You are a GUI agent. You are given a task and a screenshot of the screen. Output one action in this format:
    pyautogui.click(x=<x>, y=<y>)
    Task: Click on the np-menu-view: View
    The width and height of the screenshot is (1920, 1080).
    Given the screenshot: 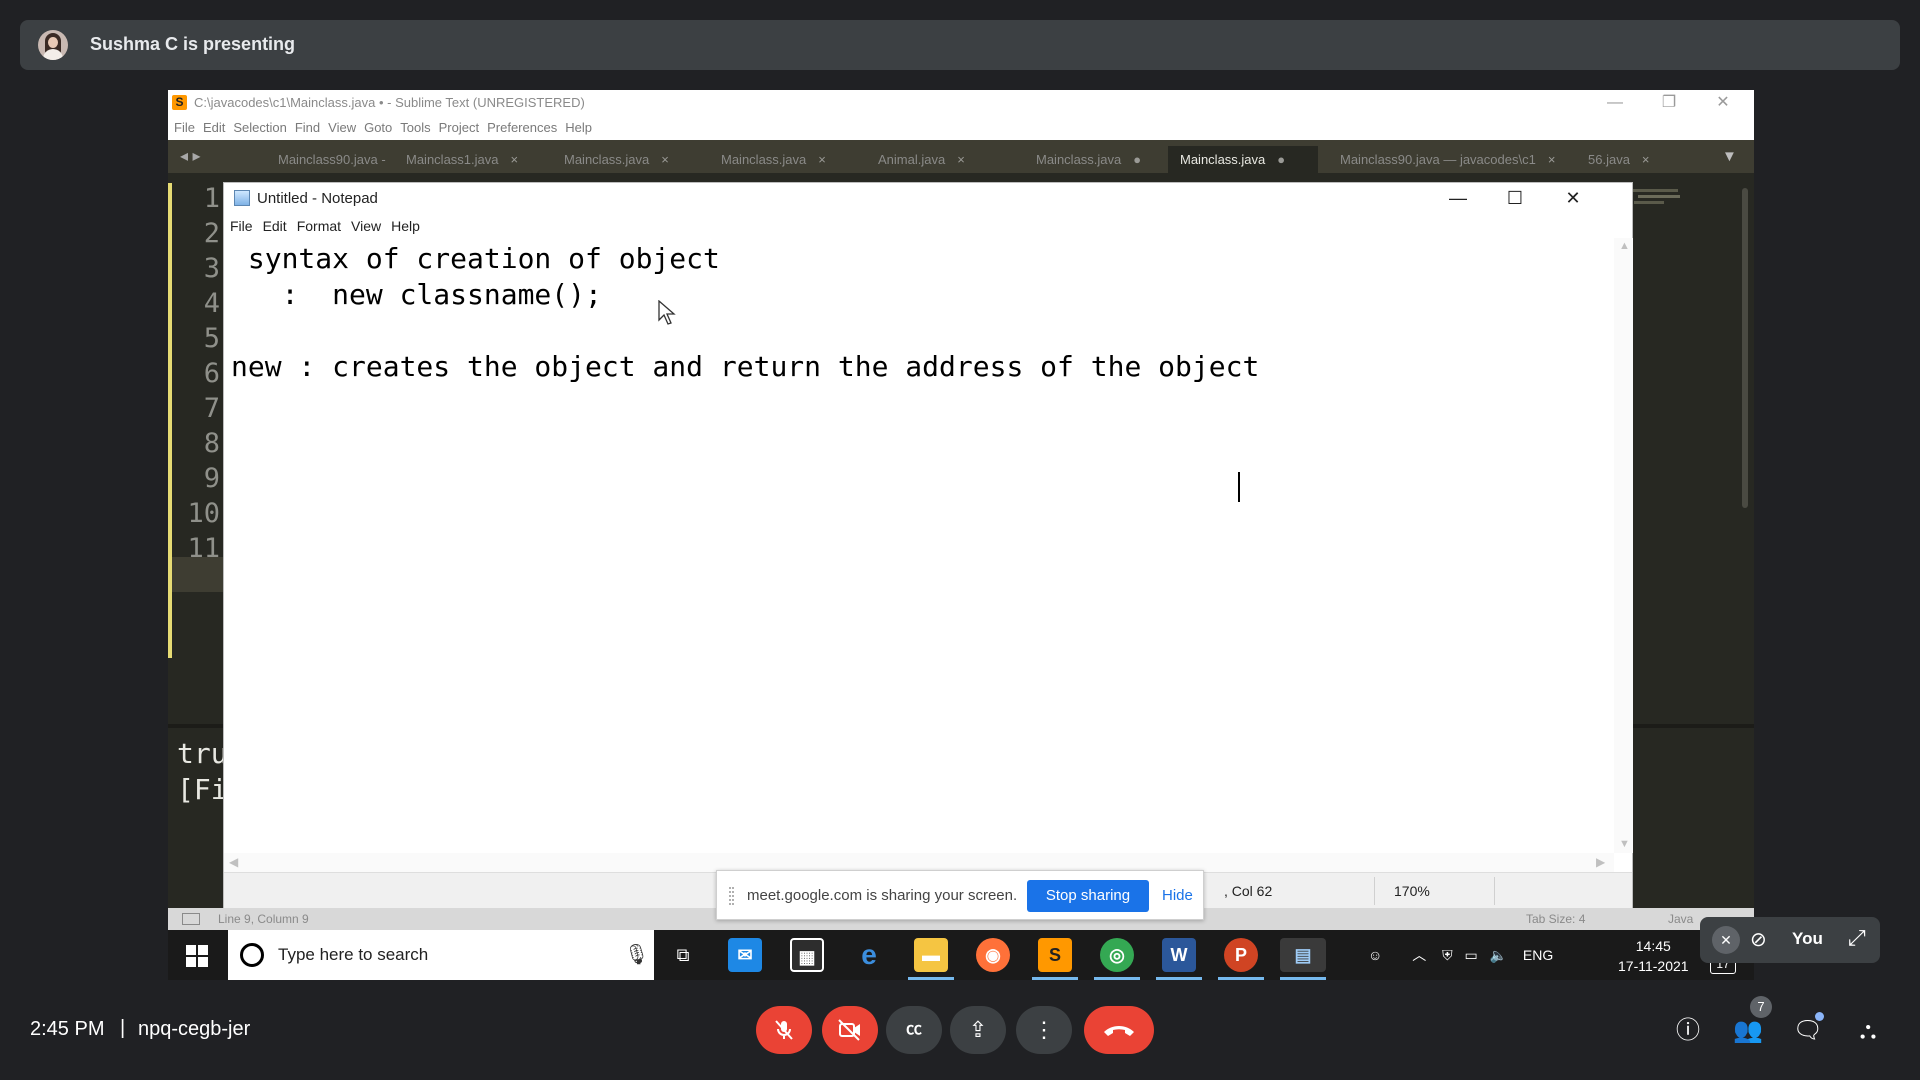 What is the action you would take?
    pyautogui.click(x=366, y=226)
    